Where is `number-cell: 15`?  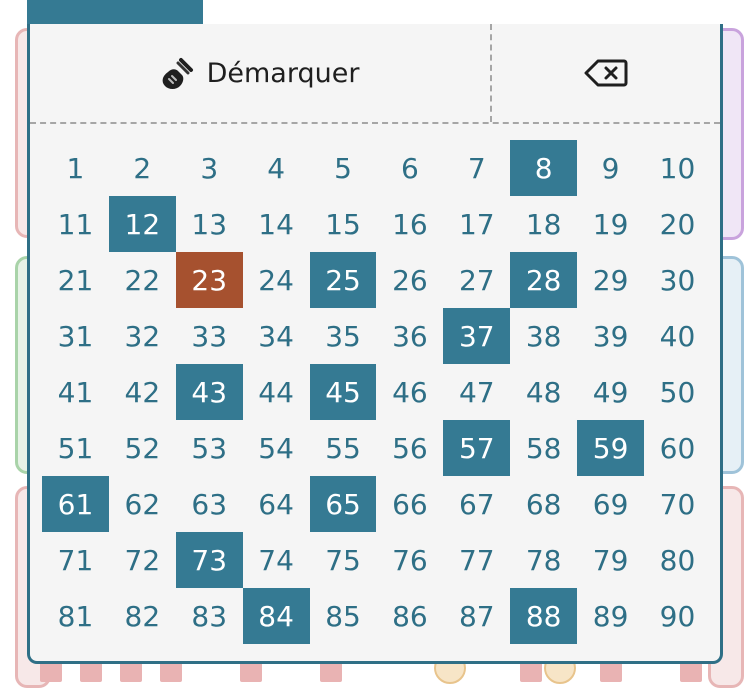
number-cell: 15 is located at coordinates (343, 224).